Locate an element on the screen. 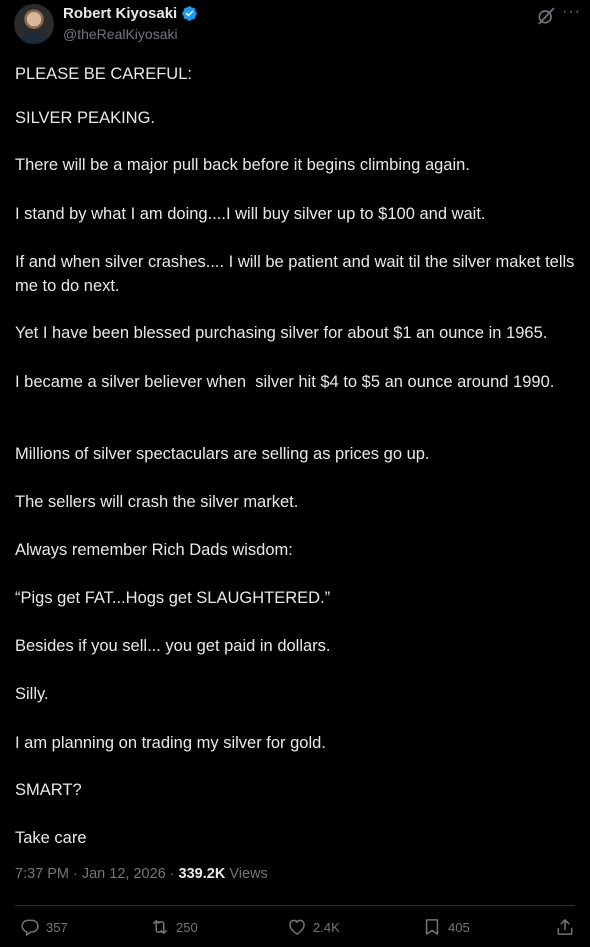  author-name: Robert Kiyosaki is located at coordinates (120, 13).